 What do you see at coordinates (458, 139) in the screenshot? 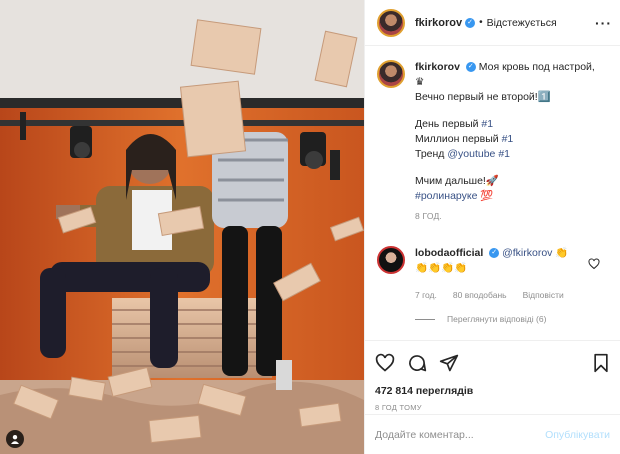
I see `caption-line-4: Миллион первый` at bounding box center [458, 139].